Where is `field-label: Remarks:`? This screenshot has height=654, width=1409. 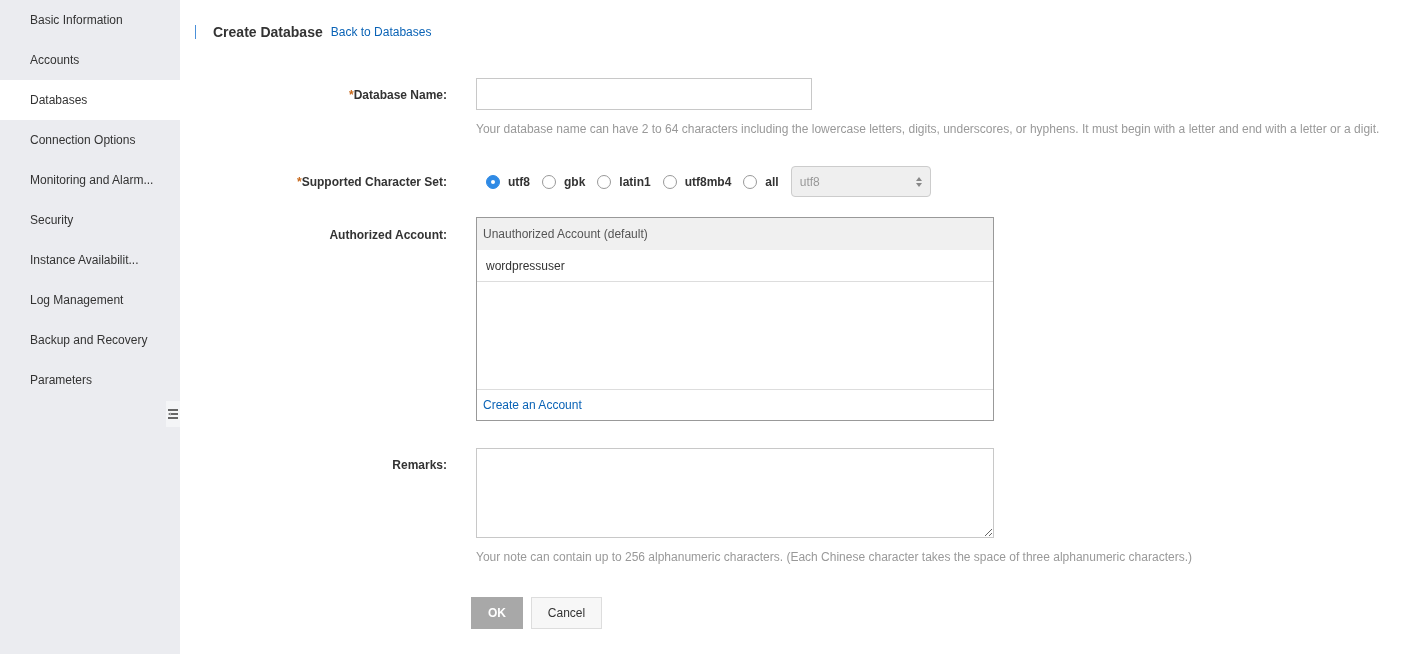 field-label: Remarks: is located at coordinates (419, 465).